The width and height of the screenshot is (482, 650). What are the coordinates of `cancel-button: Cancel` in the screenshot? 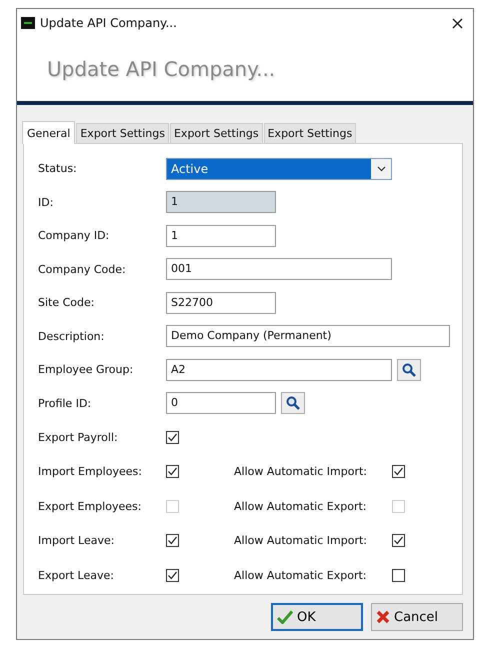 It's located at (417, 617).